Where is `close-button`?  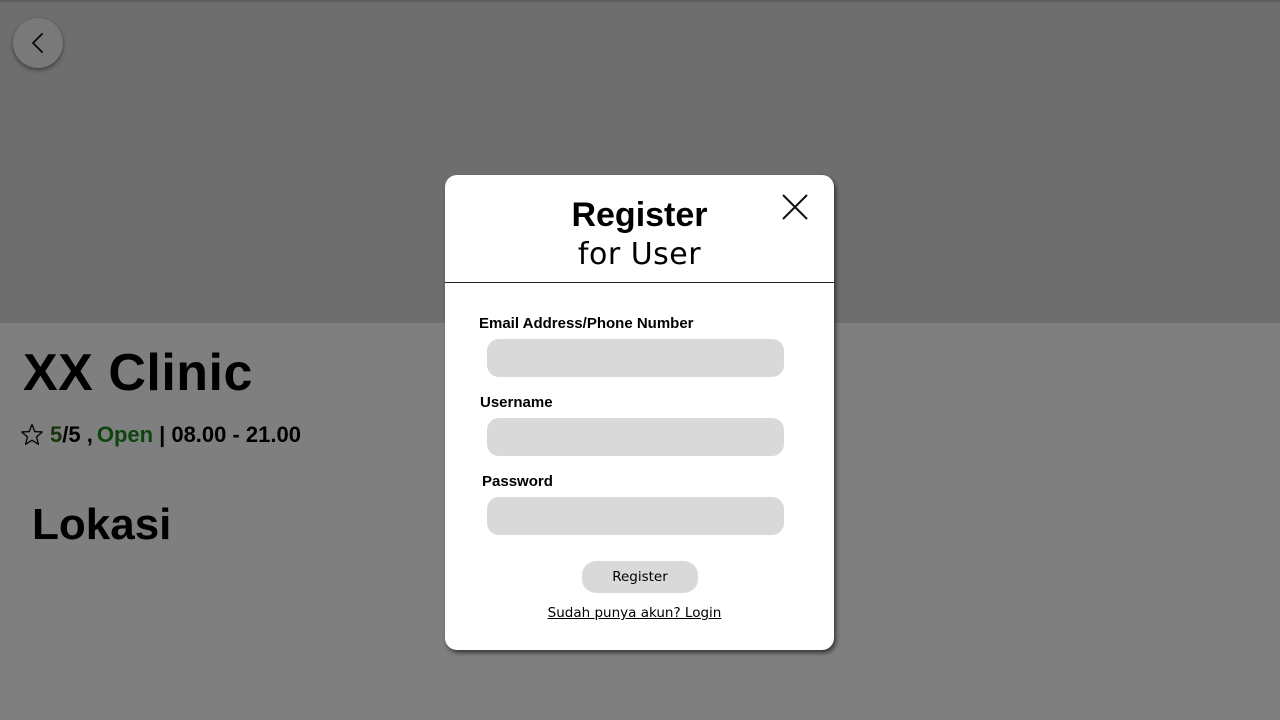
close-button is located at coordinates (795, 207).